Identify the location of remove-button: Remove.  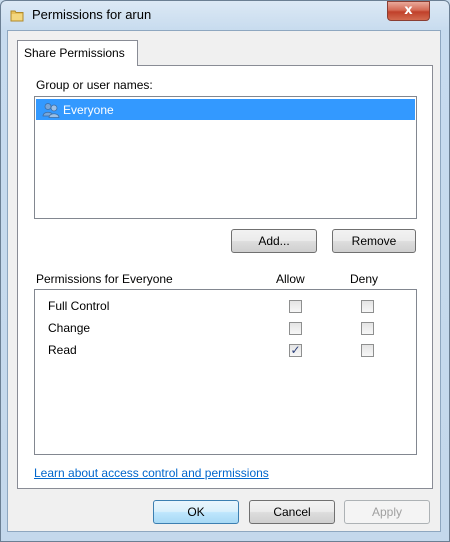
(374, 241).